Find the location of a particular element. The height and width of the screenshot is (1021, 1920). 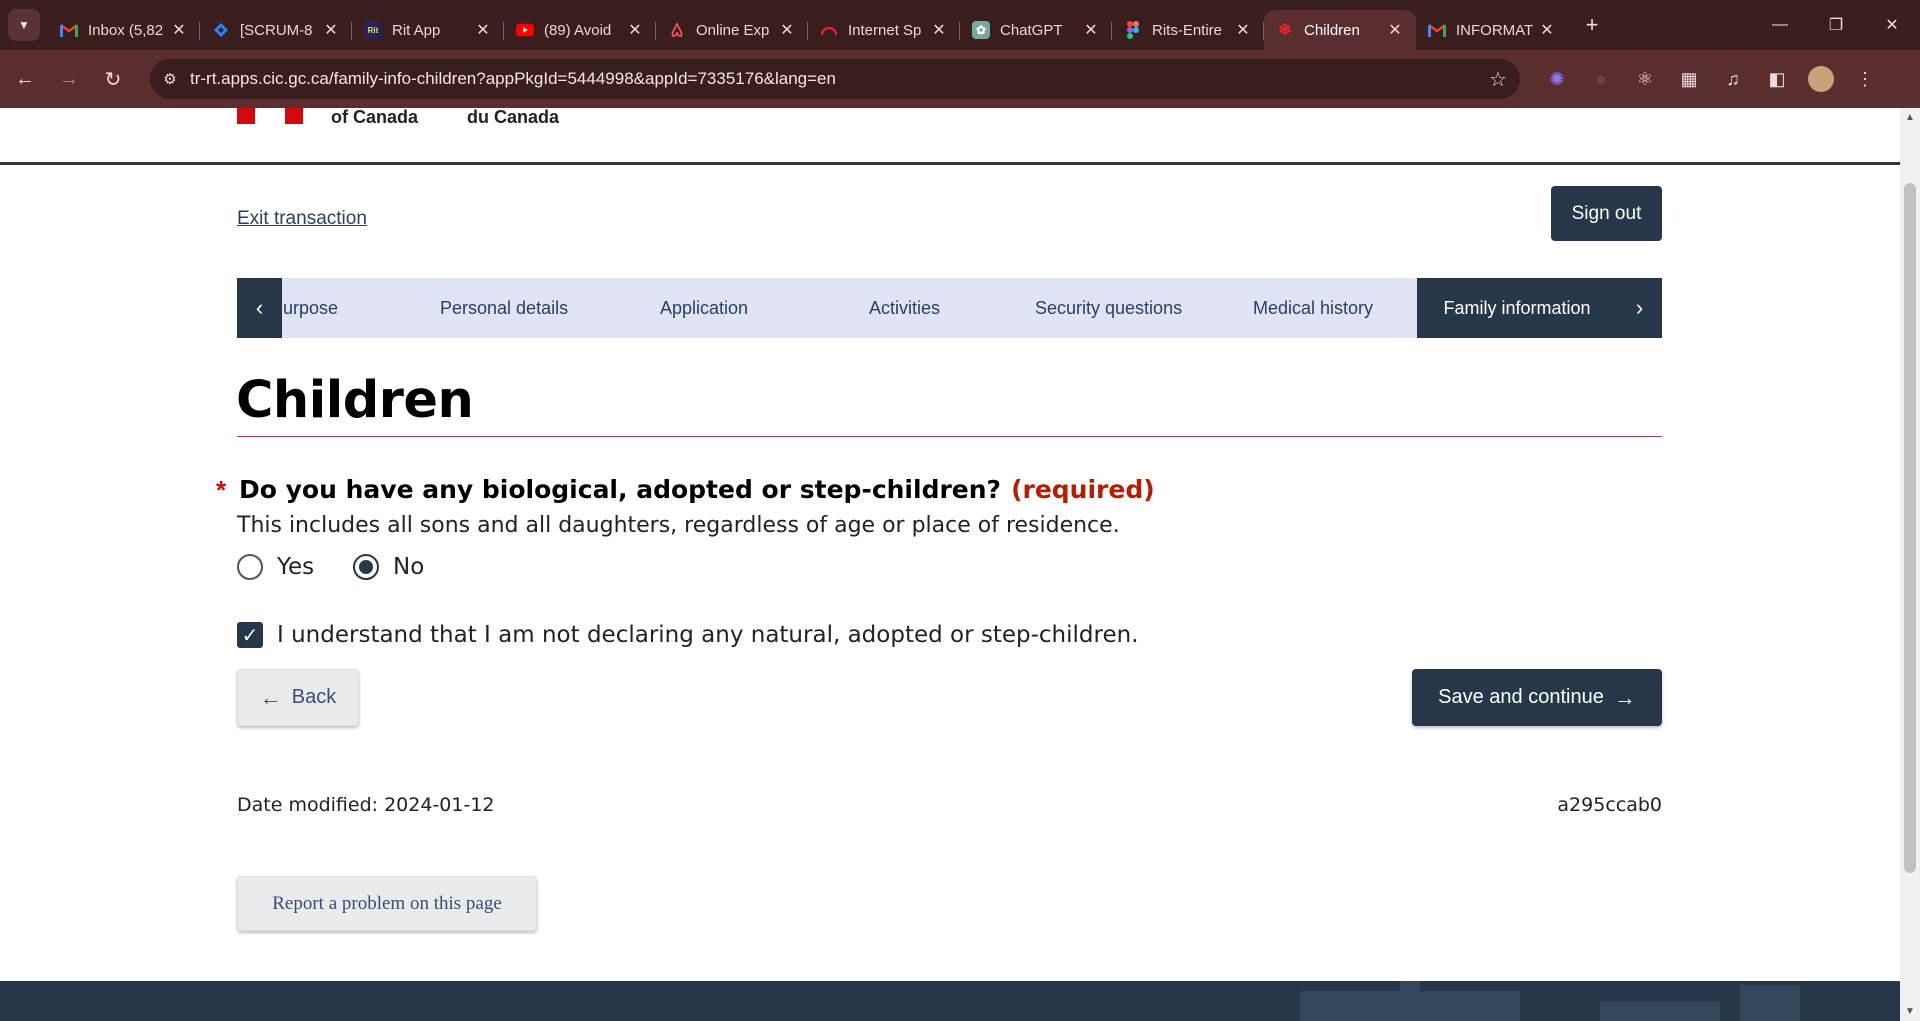

title-underline is located at coordinates (949, 436).